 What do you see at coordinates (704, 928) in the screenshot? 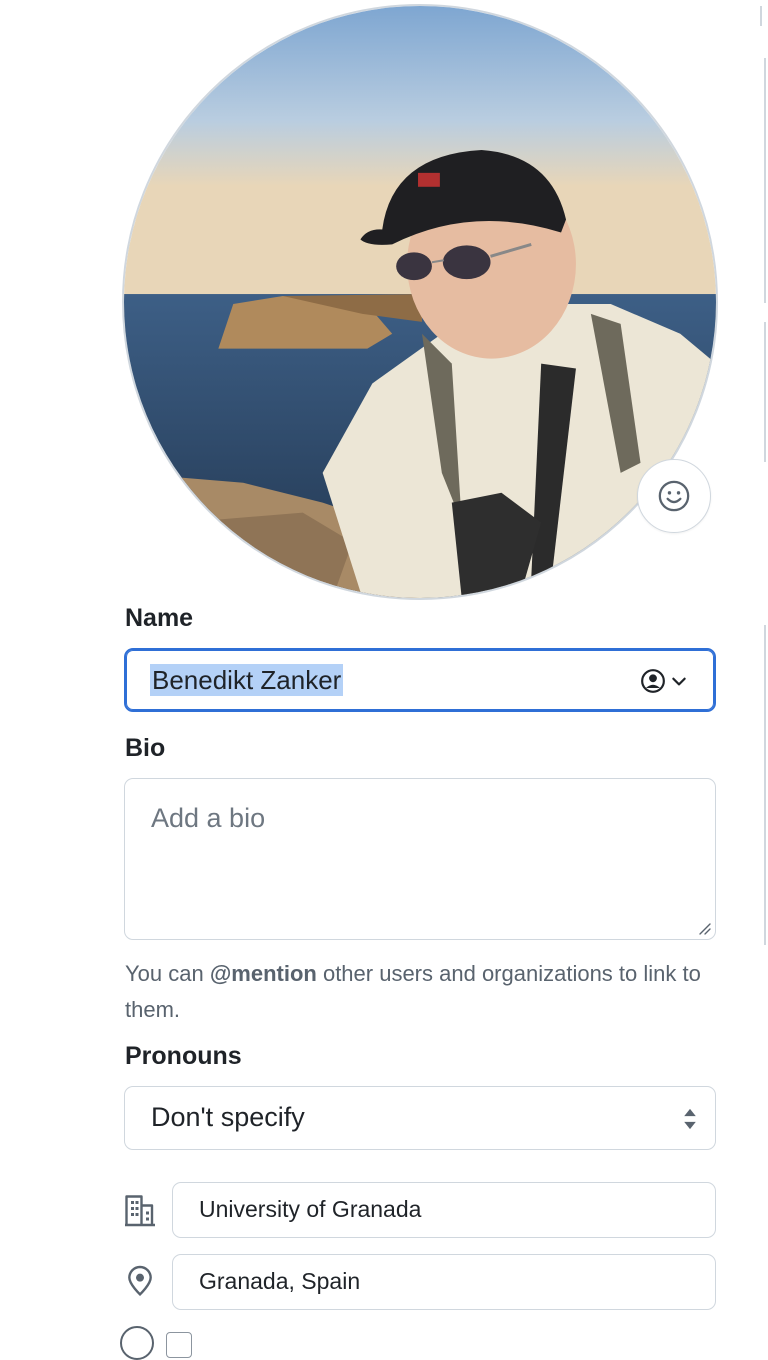
I see `resize-handle-icon` at bounding box center [704, 928].